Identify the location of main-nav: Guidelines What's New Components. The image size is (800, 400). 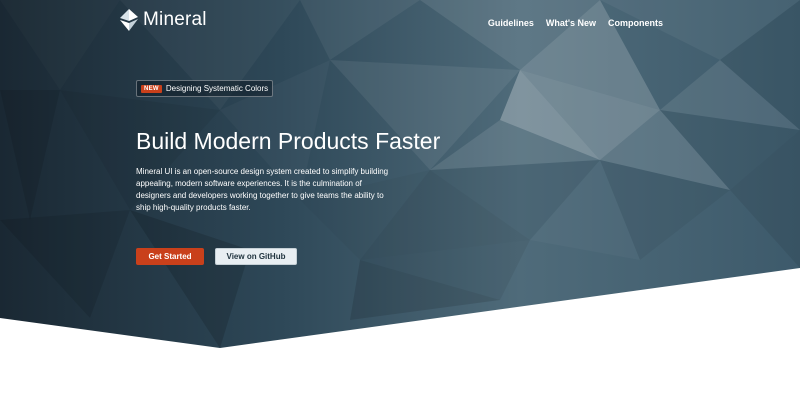
(575, 23).